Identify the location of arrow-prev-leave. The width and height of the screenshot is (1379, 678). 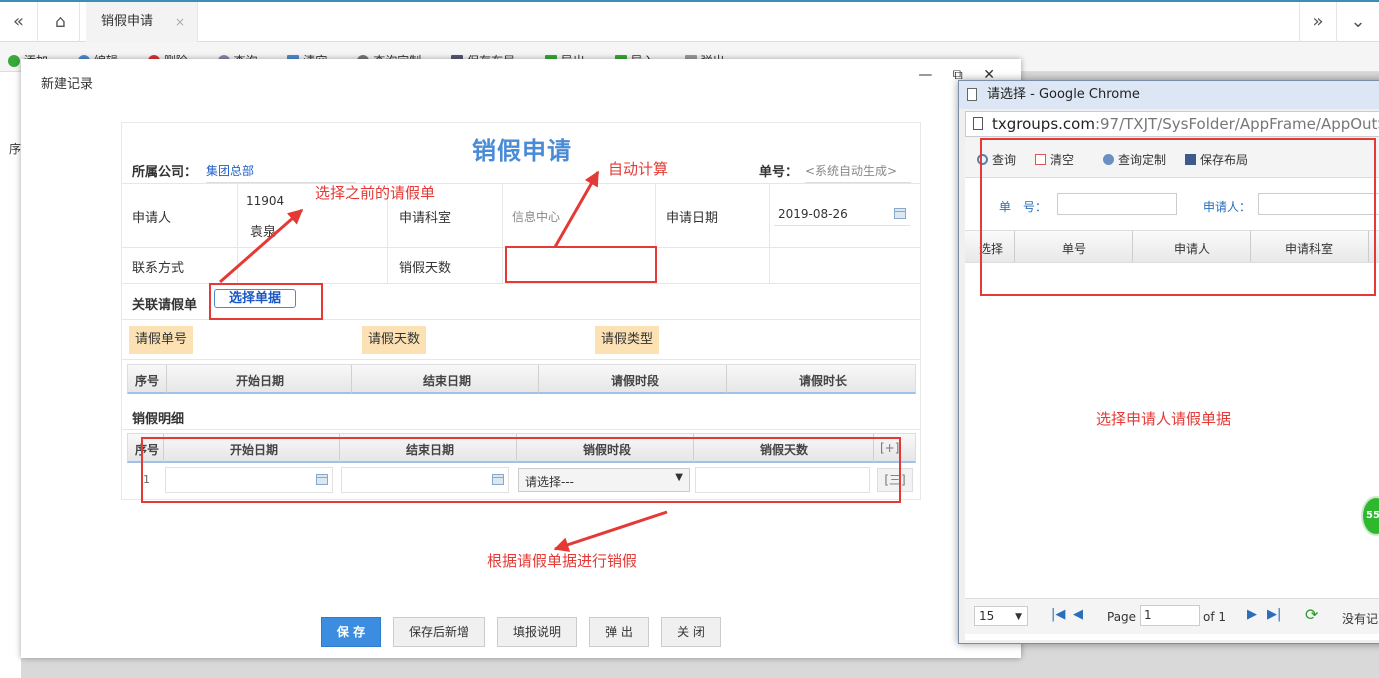
(261, 246).